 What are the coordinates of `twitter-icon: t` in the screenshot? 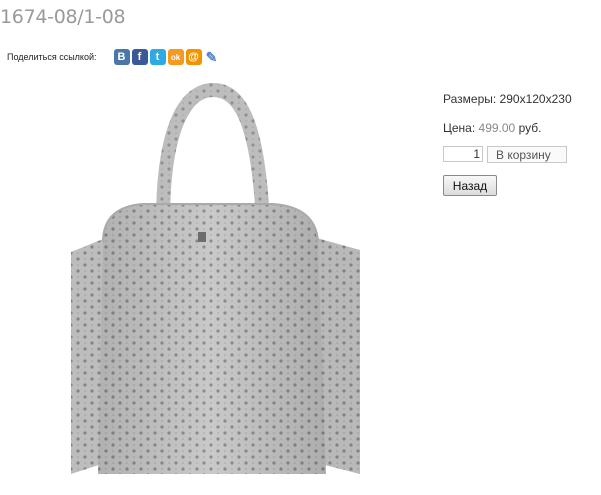 It's located at (157, 57).